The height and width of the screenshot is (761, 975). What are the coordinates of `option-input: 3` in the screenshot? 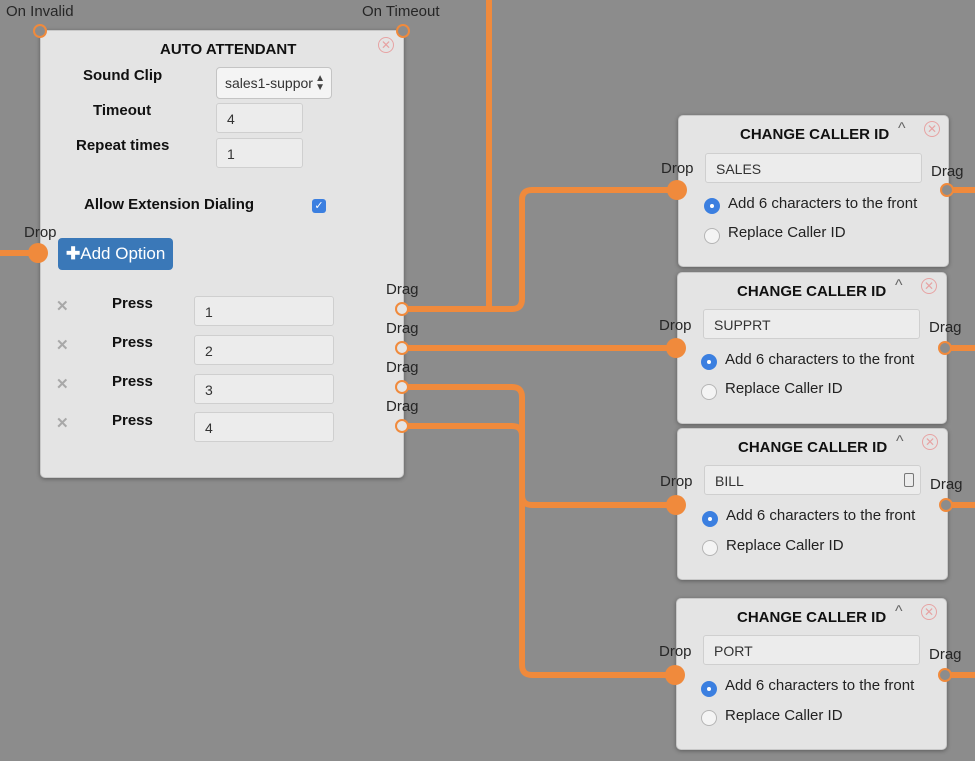 It's located at (264, 389).